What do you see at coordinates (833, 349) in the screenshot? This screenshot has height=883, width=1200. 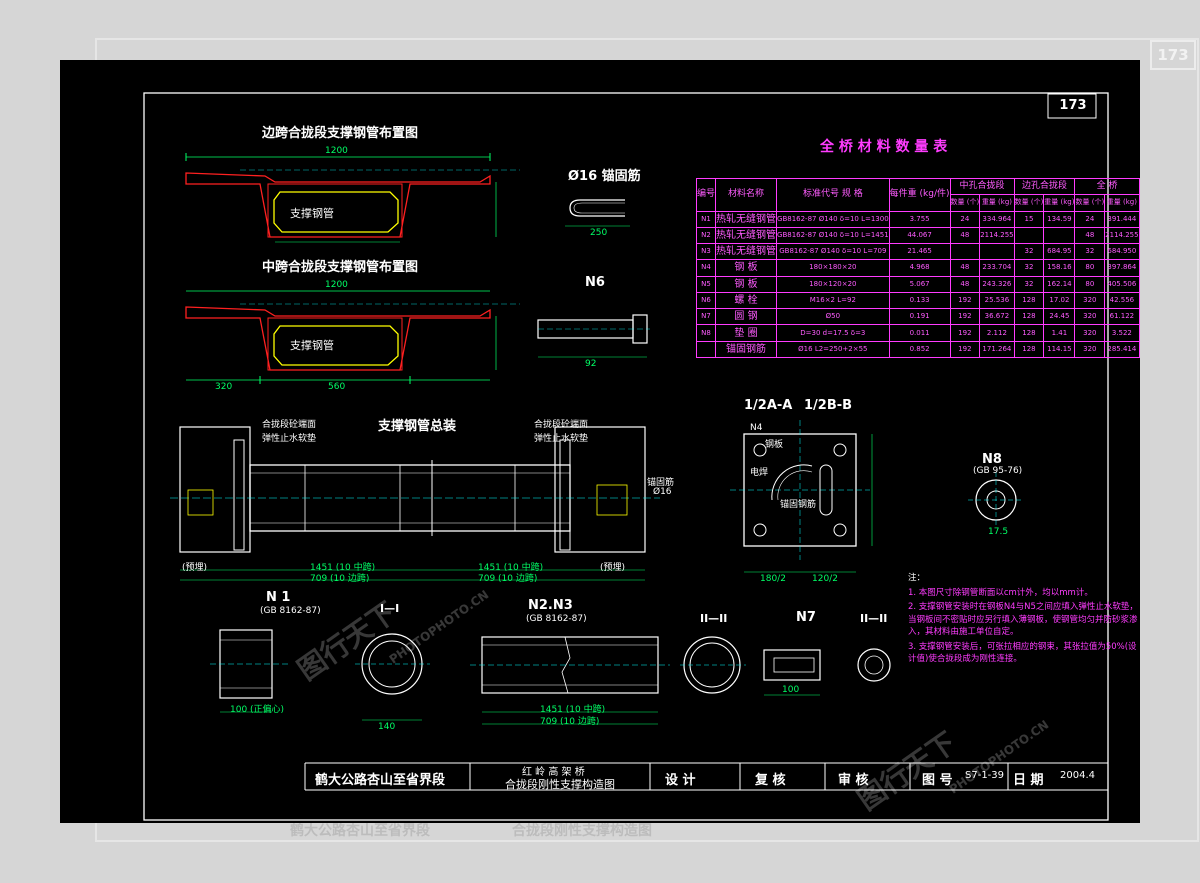 I see `table-cell-spec: Ø16 L2=250+2×55` at bounding box center [833, 349].